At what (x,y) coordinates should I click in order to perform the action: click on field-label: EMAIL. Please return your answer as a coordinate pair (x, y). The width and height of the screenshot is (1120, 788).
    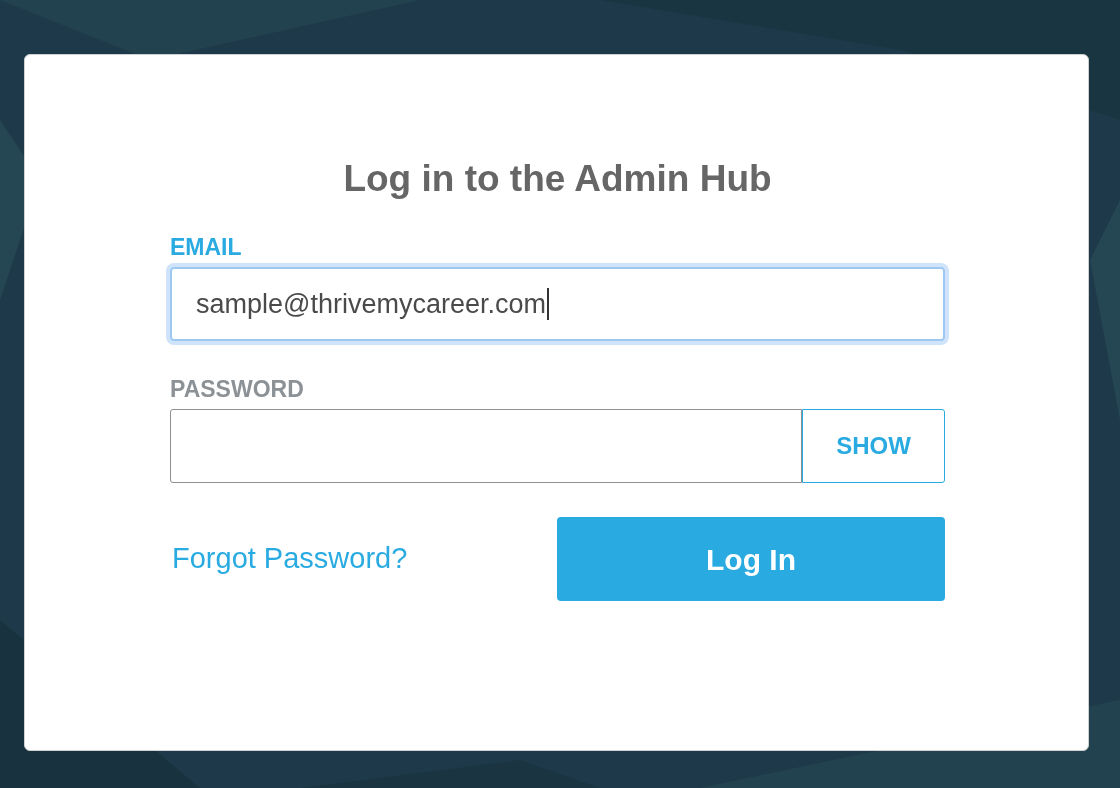
    Looking at the image, I should click on (206, 247).